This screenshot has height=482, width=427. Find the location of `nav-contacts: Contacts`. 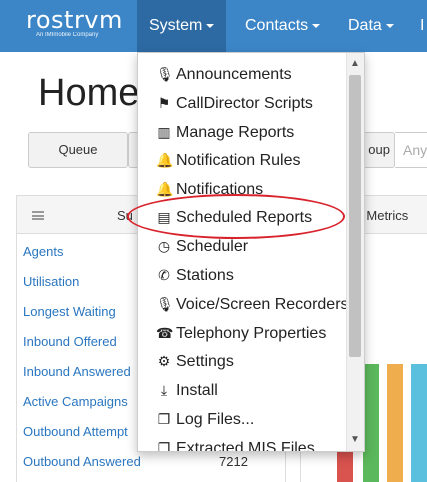

nav-contacts: Contacts is located at coordinates (282, 26).